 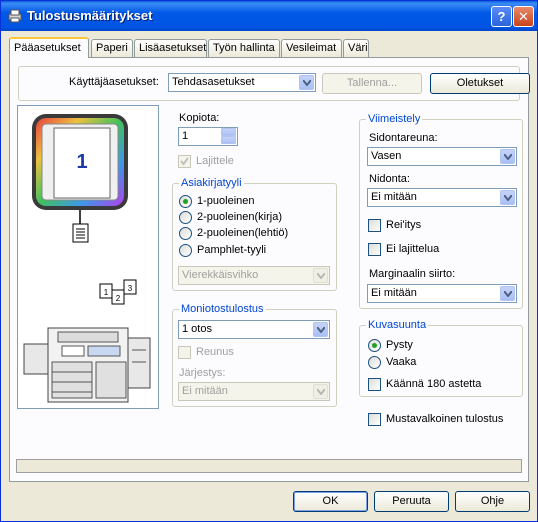 What do you see at coordinates (480, 83) in the screenshot?
I see `defaults-button: Oletukset` at bounding box center [480, 83].